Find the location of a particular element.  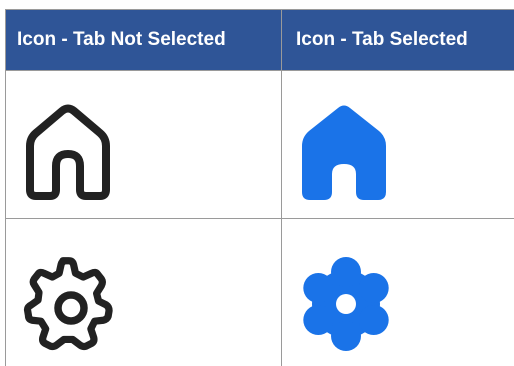

row-divider is located at coordinates (259, 218).